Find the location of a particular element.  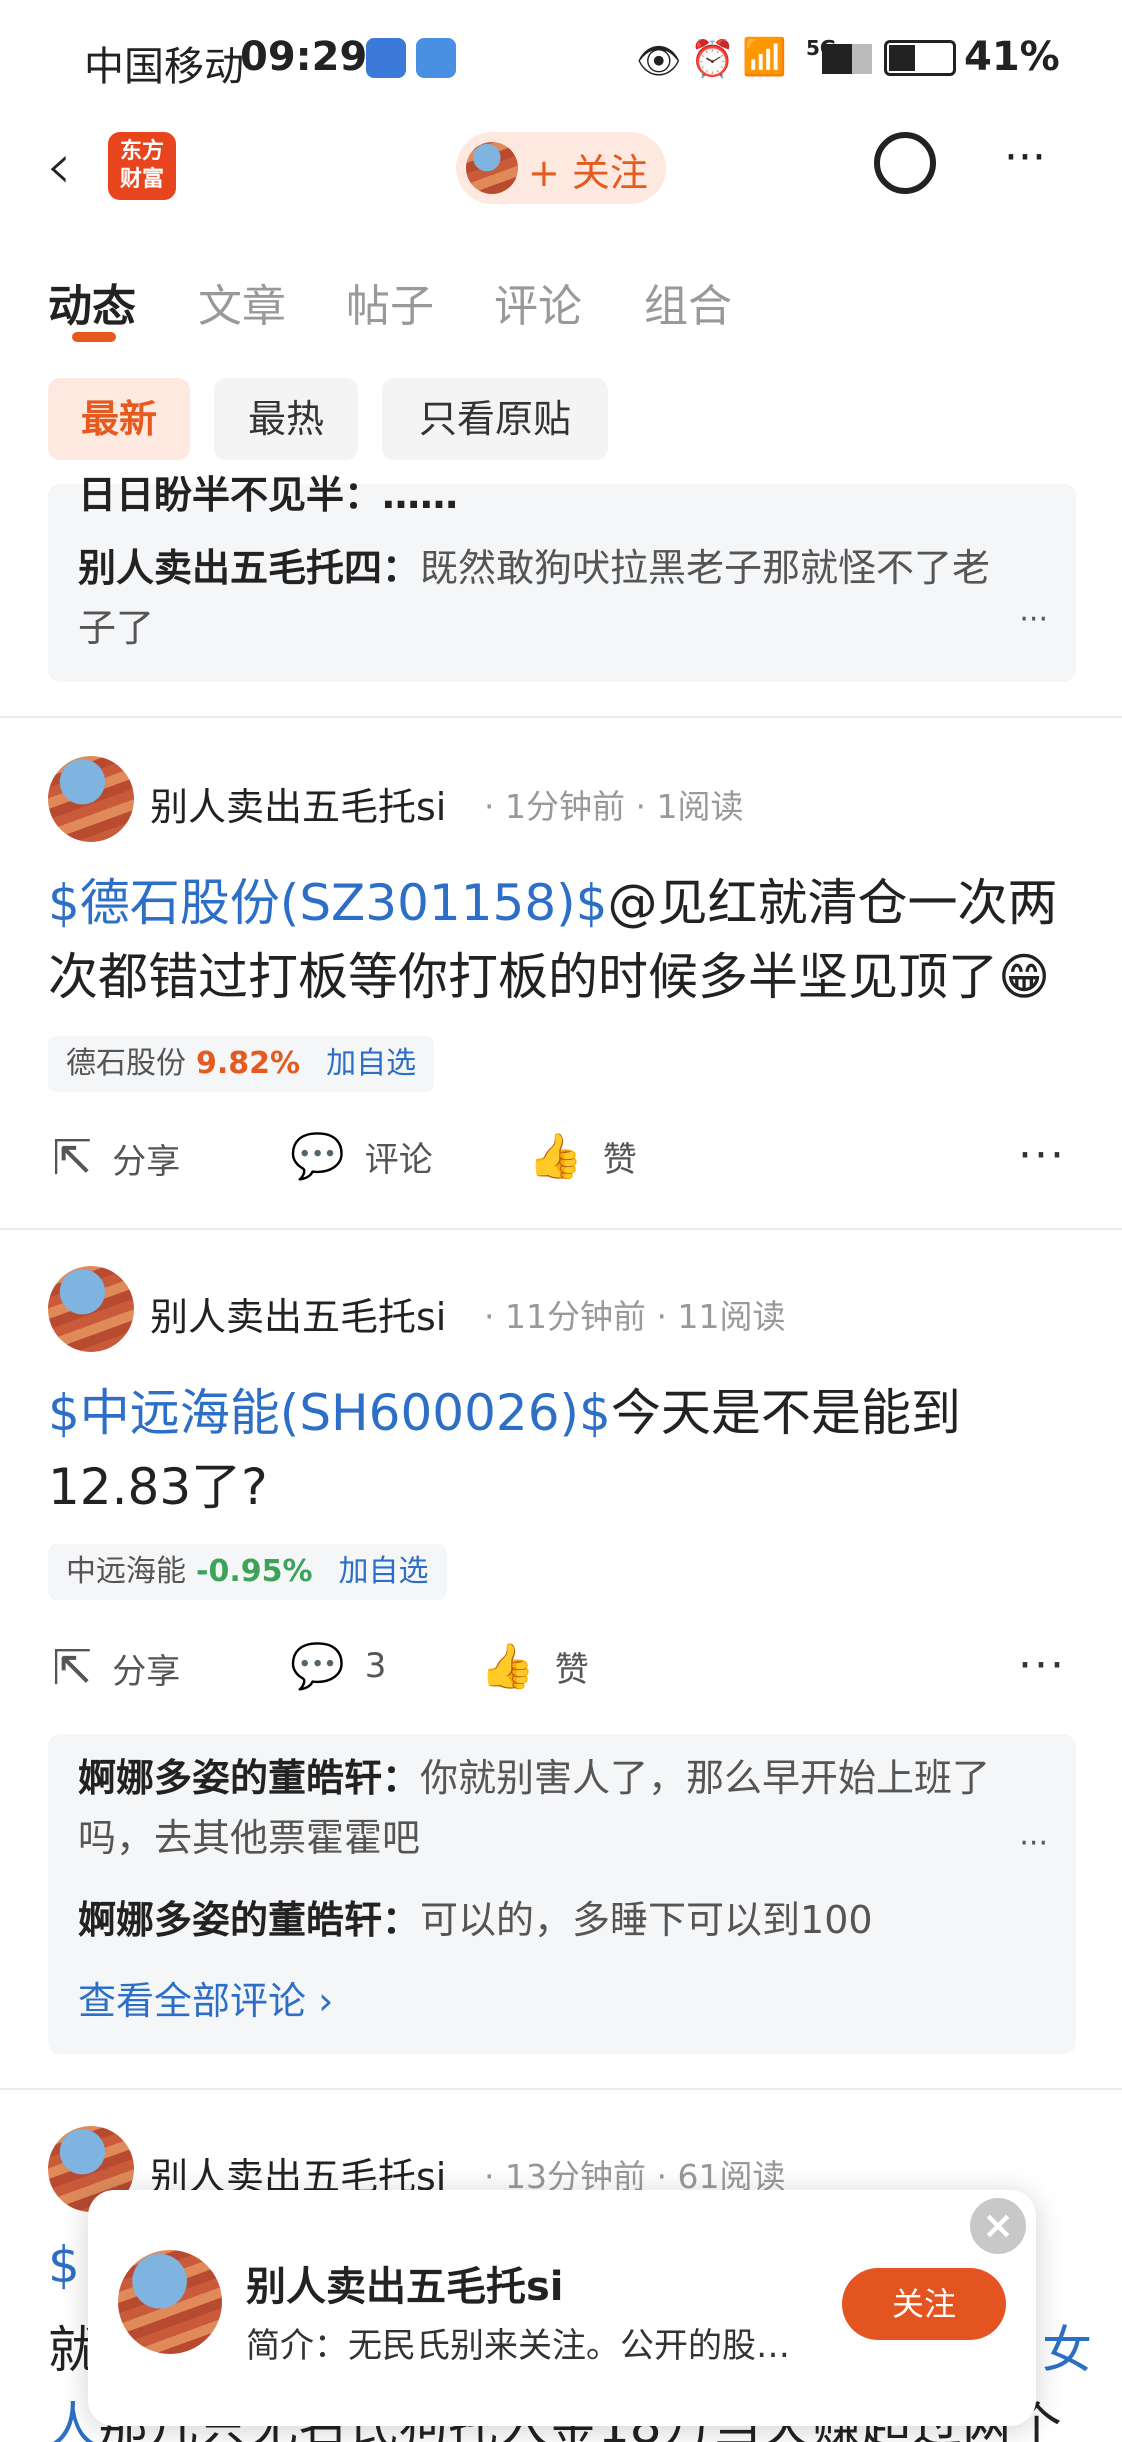

back-icon: ‹ is located at coordinates (59, 167).